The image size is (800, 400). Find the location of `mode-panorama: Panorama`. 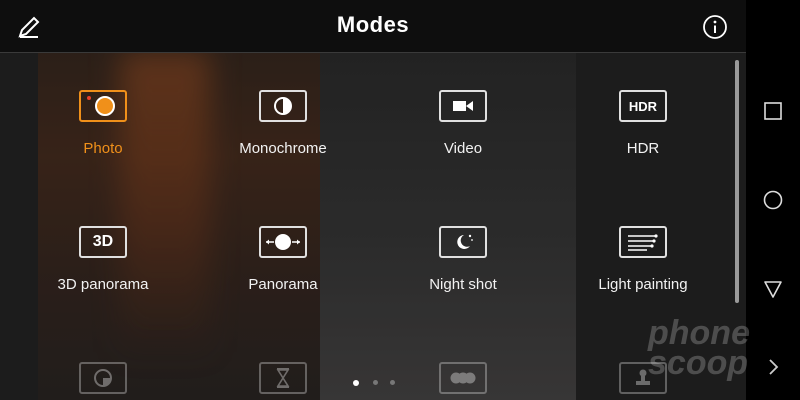

mode-panorama: Panorama is located at coordinates (283, 259).